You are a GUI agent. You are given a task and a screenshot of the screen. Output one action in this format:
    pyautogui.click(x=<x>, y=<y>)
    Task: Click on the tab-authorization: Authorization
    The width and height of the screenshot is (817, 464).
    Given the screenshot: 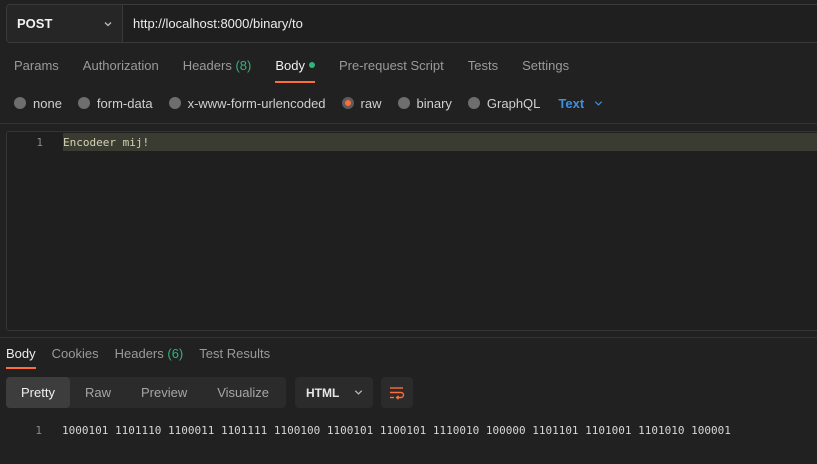 What is the action you would take?
    pyautogui.click(x=121, y=70)
    